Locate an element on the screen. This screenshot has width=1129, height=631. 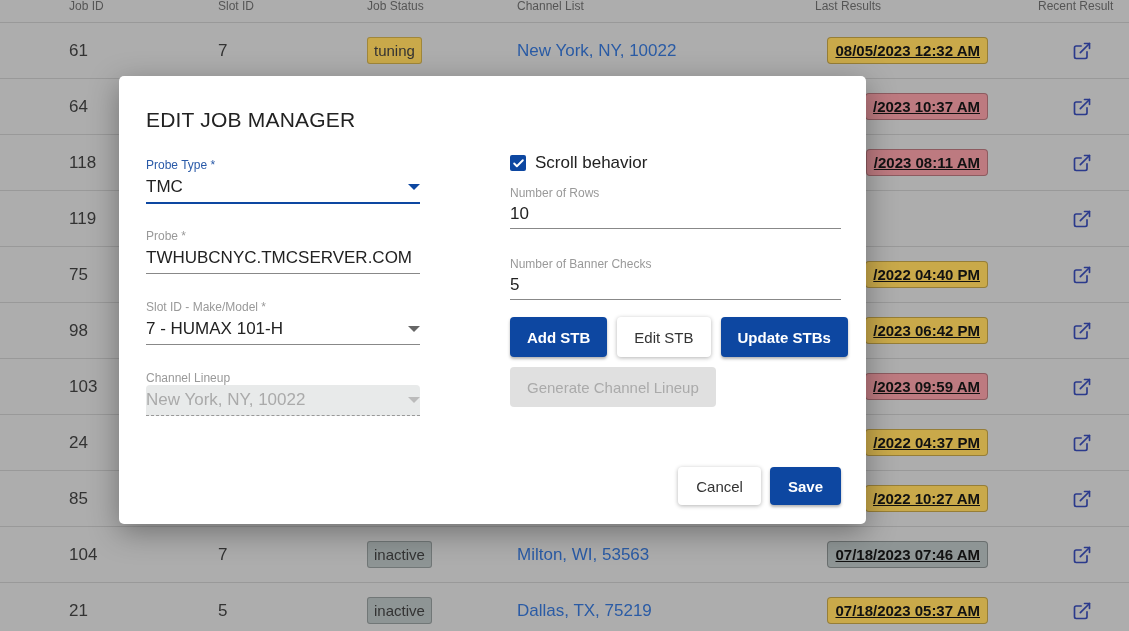
action-button: Add STB is located at coordinates (559, 337).